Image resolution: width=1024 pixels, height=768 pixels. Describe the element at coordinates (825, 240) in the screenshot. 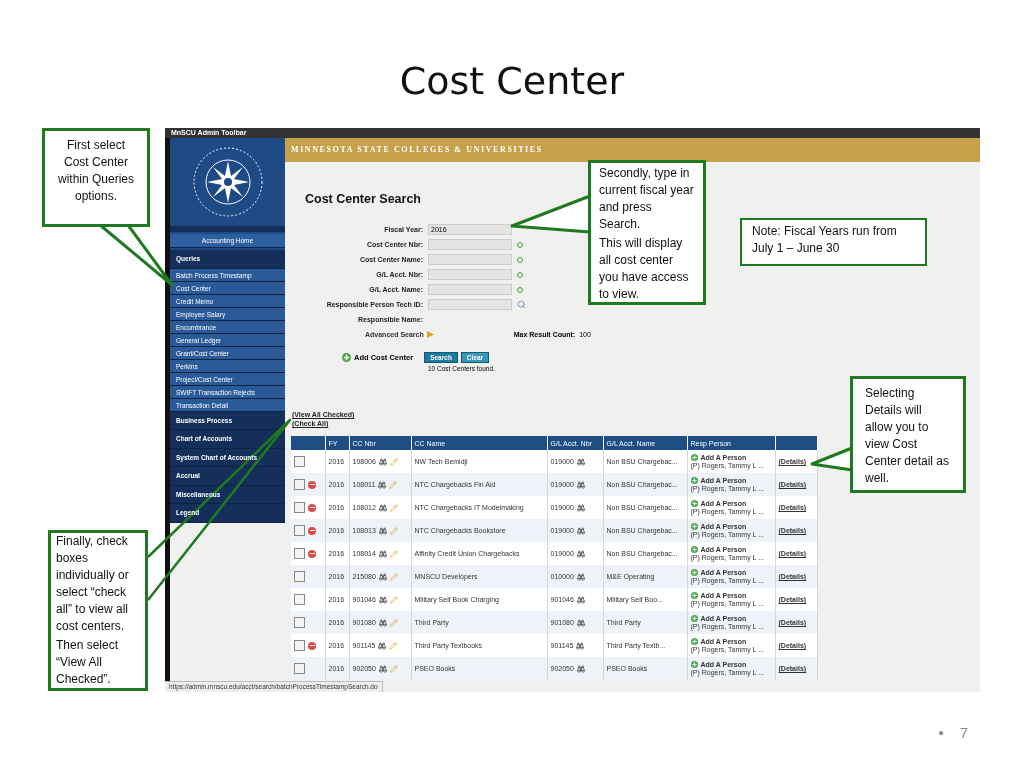

I see `callout-text: Note: Fiscal Years run from July 1 – June 30` at that location.